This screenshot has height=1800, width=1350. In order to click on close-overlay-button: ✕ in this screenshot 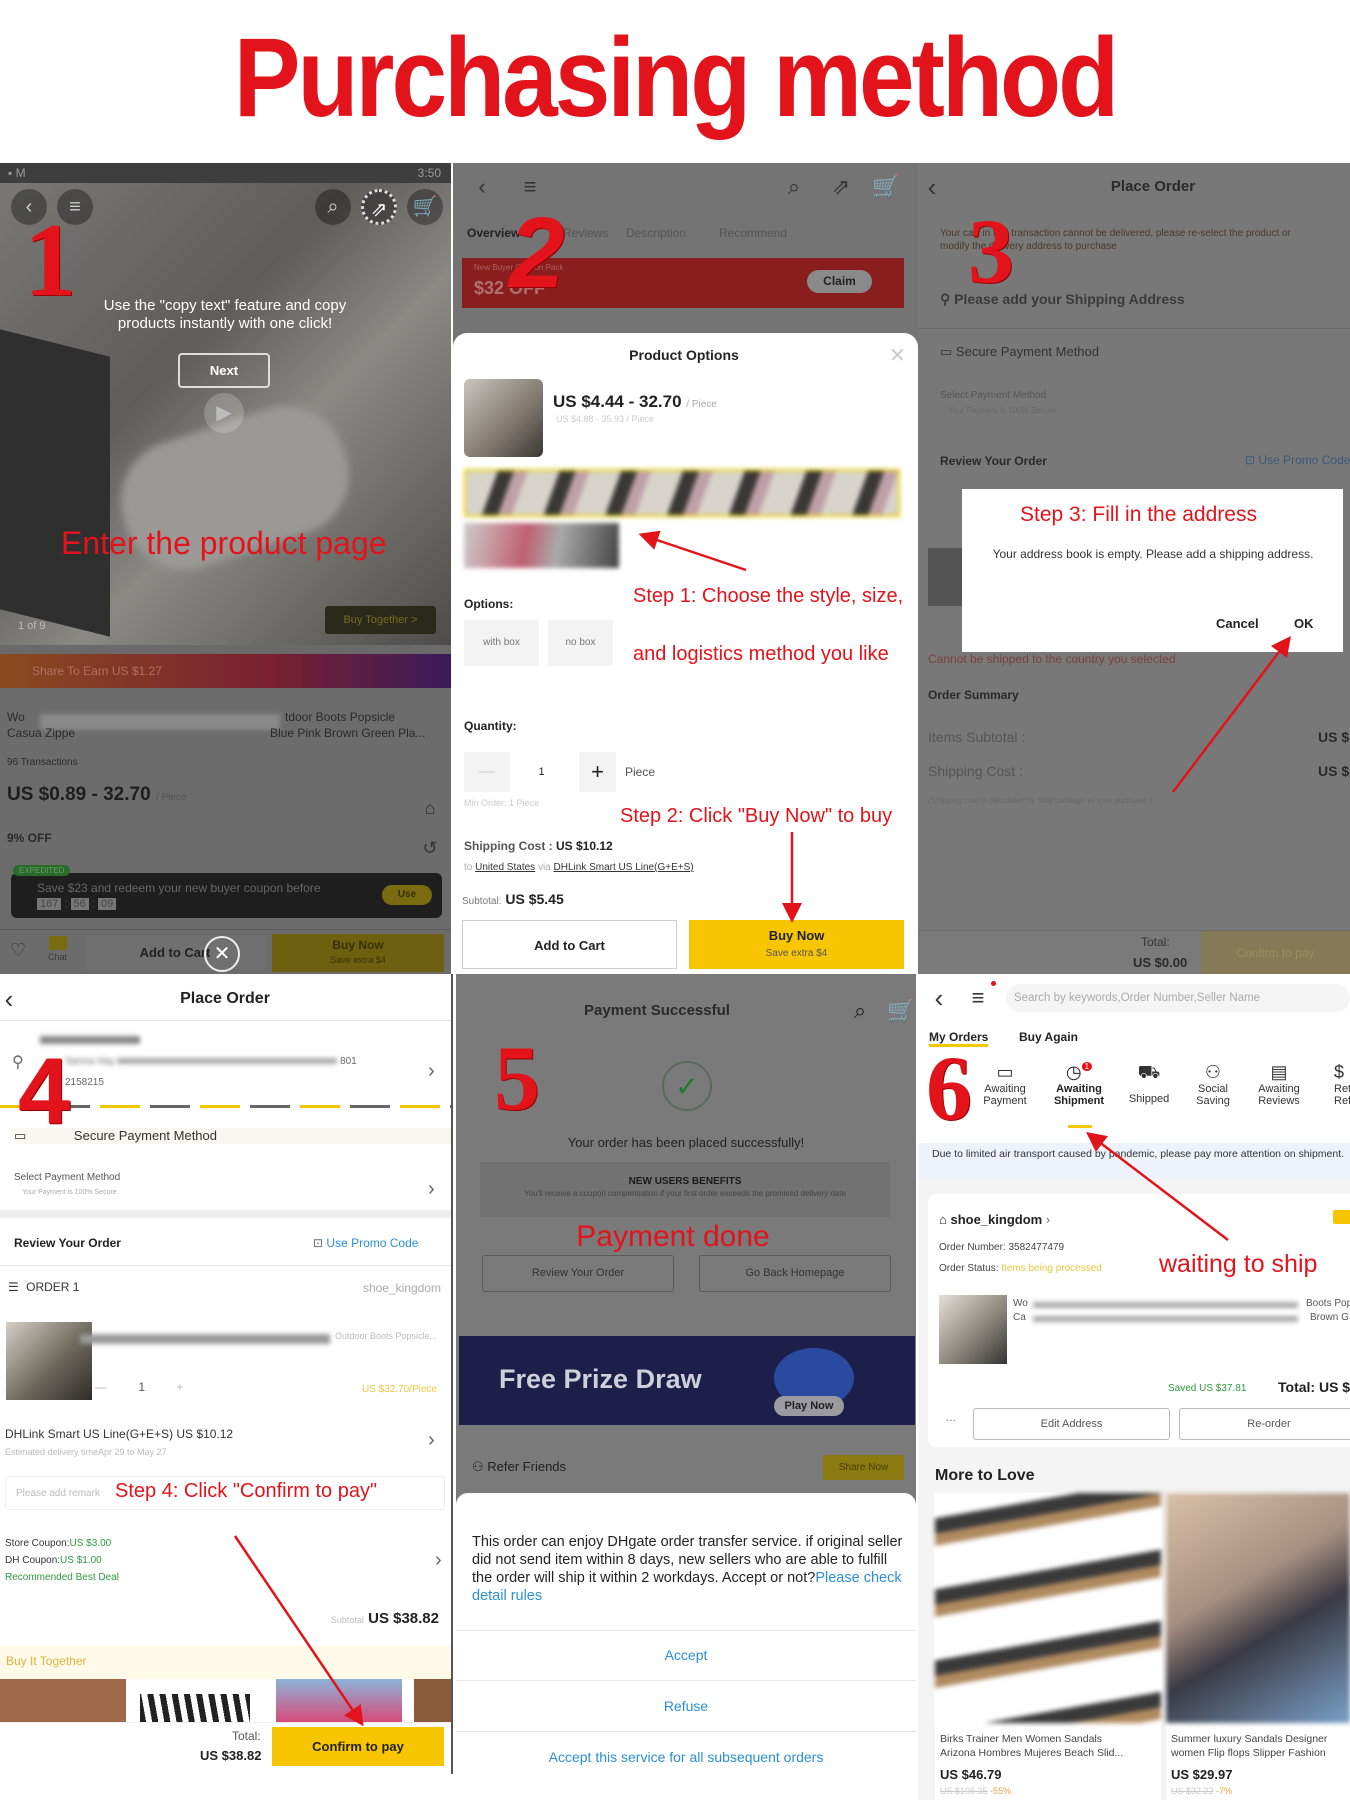, I will do `click(222, 954)`.